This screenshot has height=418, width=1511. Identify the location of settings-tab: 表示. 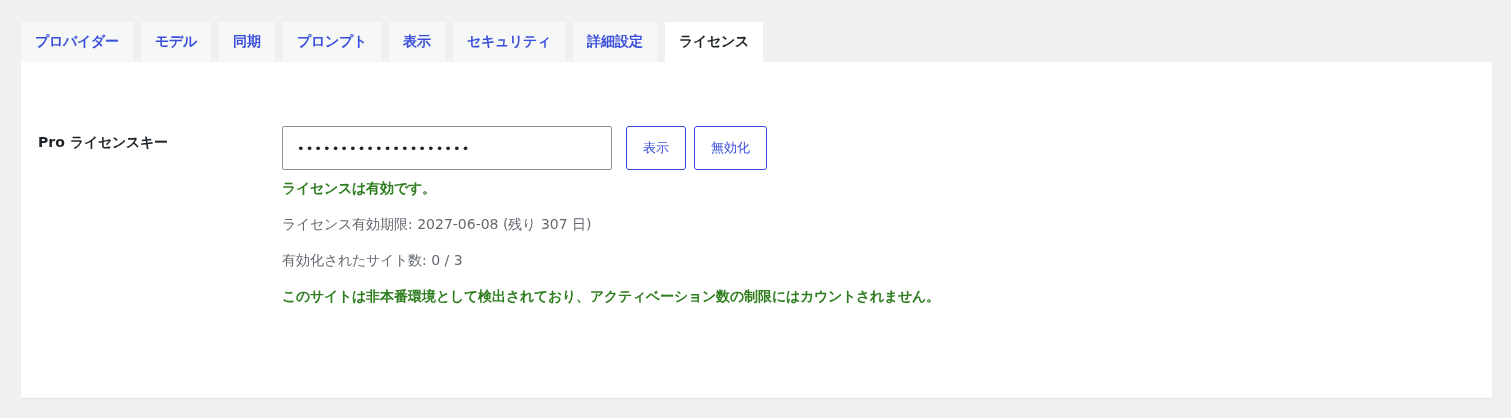
(417, 42).